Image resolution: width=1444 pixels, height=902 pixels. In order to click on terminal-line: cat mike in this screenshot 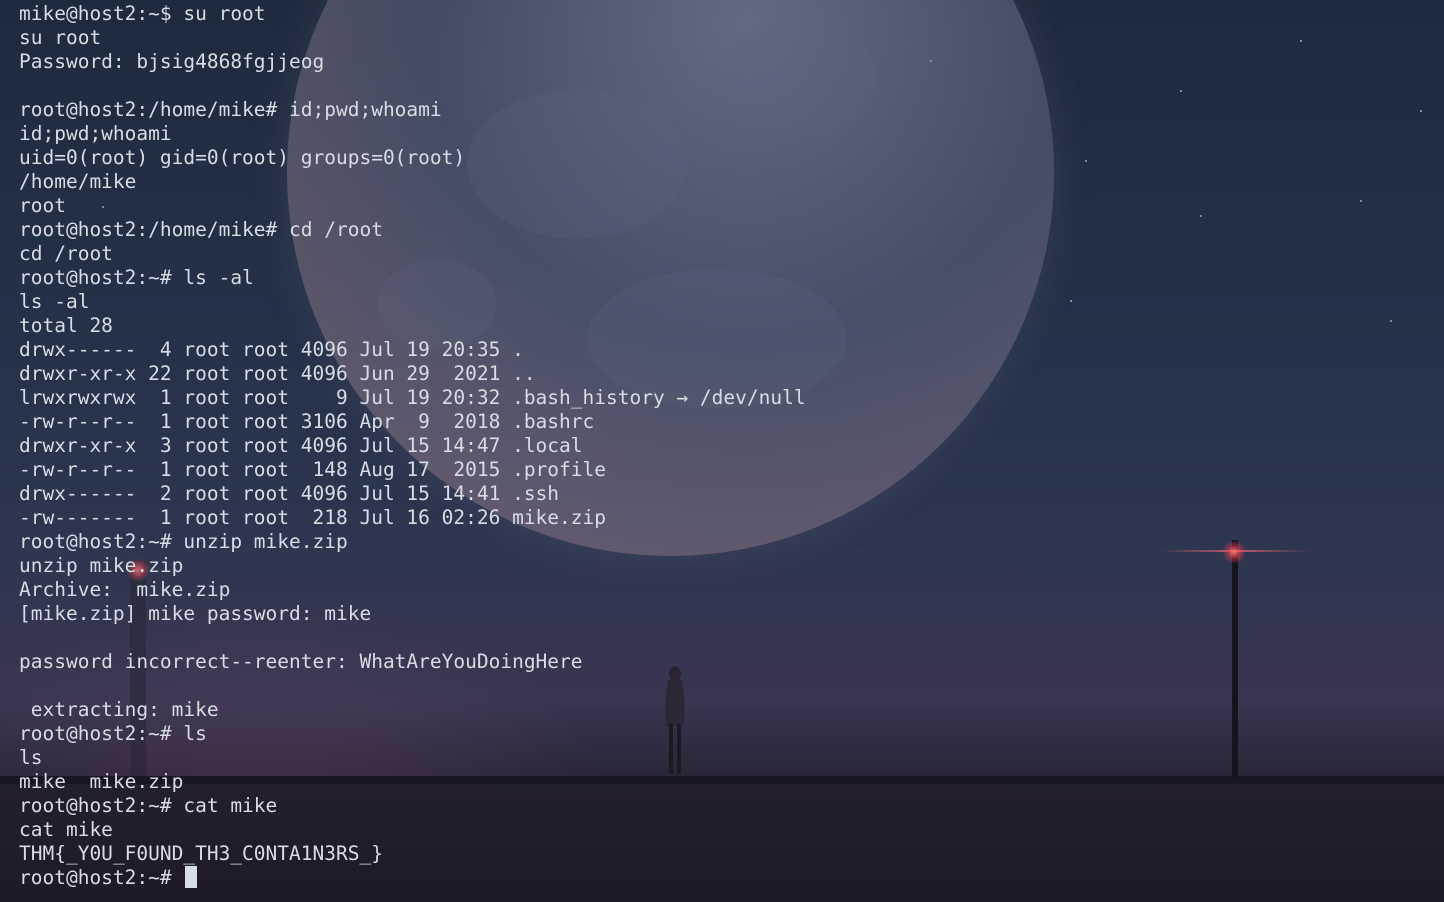, I will do `click(66, 829)`.